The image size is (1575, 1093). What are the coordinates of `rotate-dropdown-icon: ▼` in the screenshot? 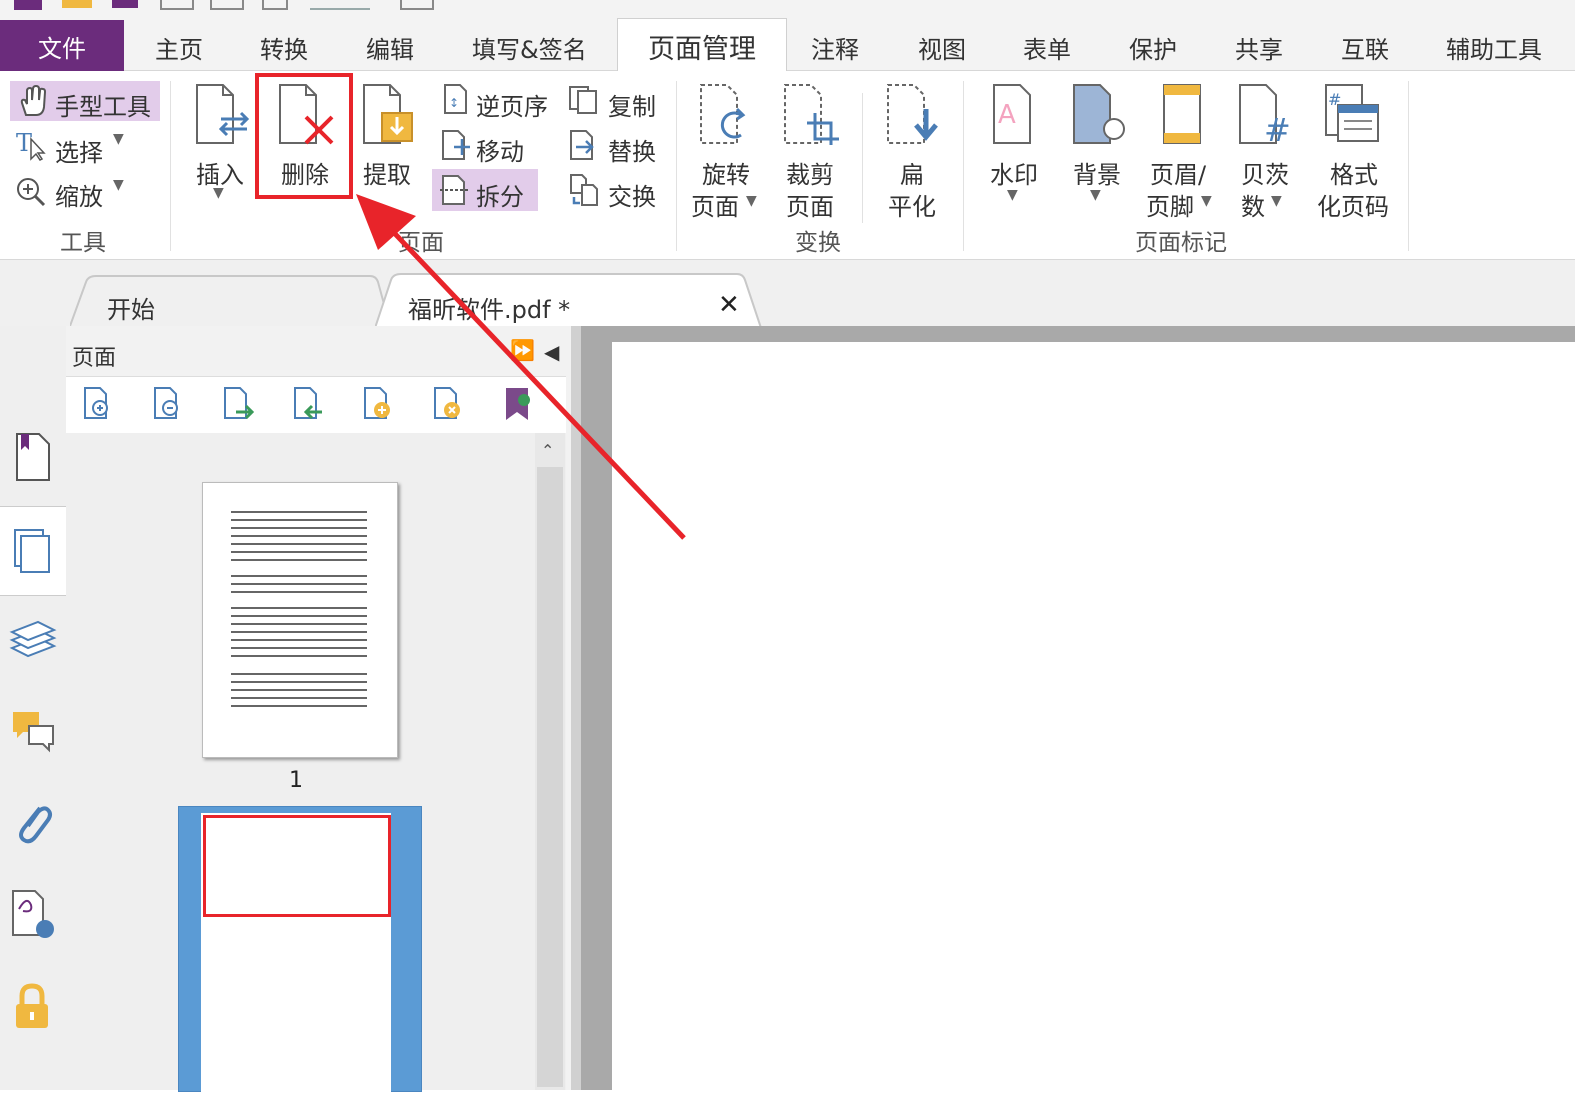 It's located at (751, 201).